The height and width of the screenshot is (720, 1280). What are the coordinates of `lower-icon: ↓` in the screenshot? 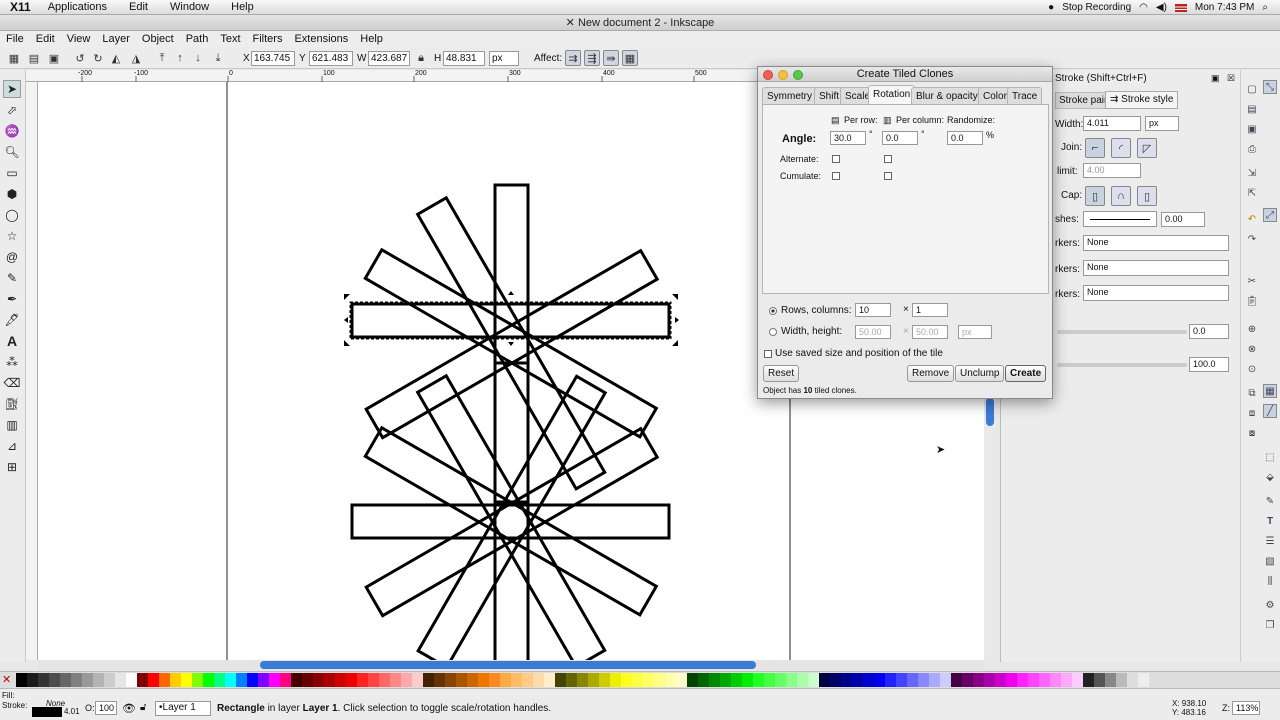 It's located at (198, 58).